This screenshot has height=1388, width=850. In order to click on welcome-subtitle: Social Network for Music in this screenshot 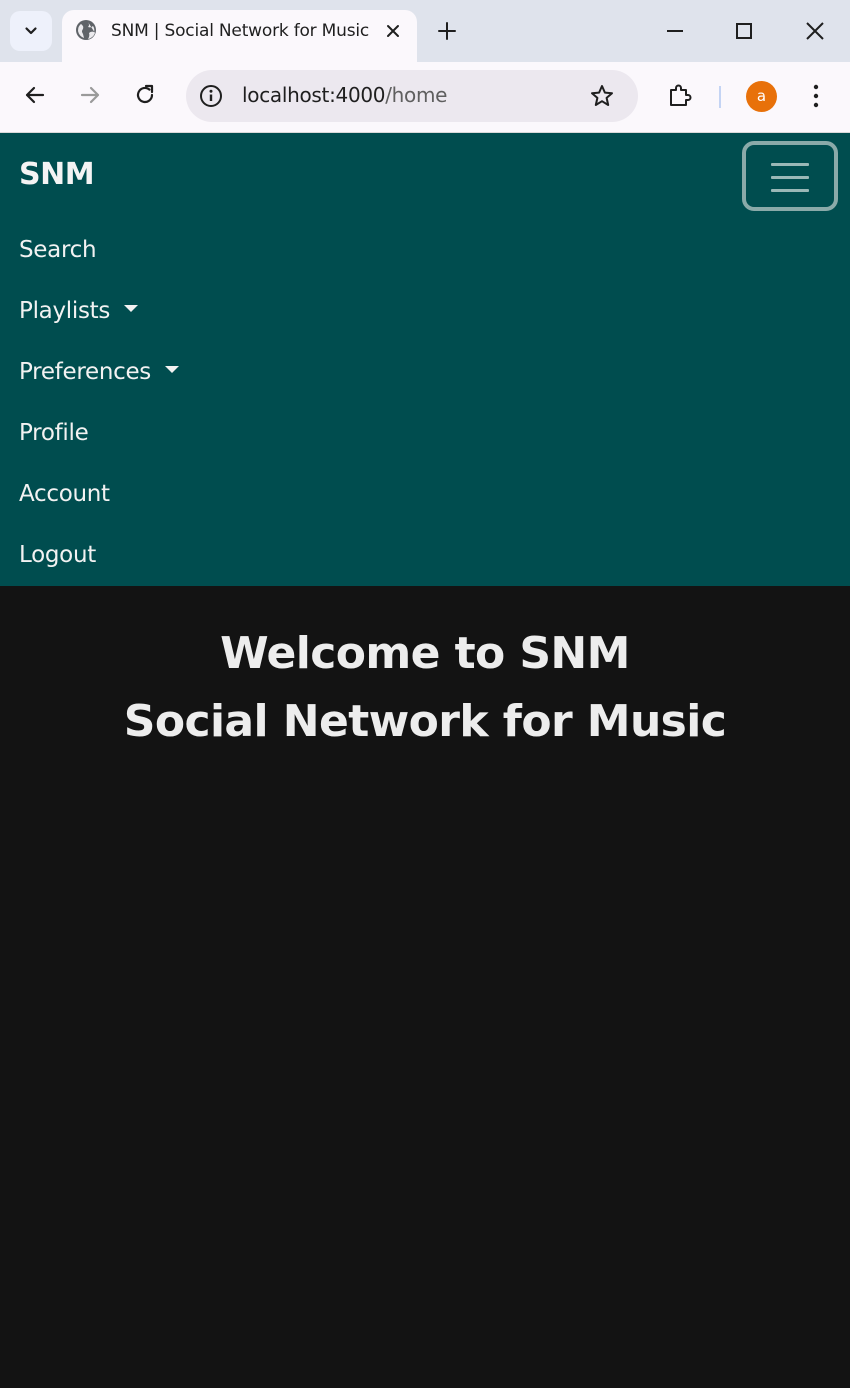, I will do `click(425, 721)`.